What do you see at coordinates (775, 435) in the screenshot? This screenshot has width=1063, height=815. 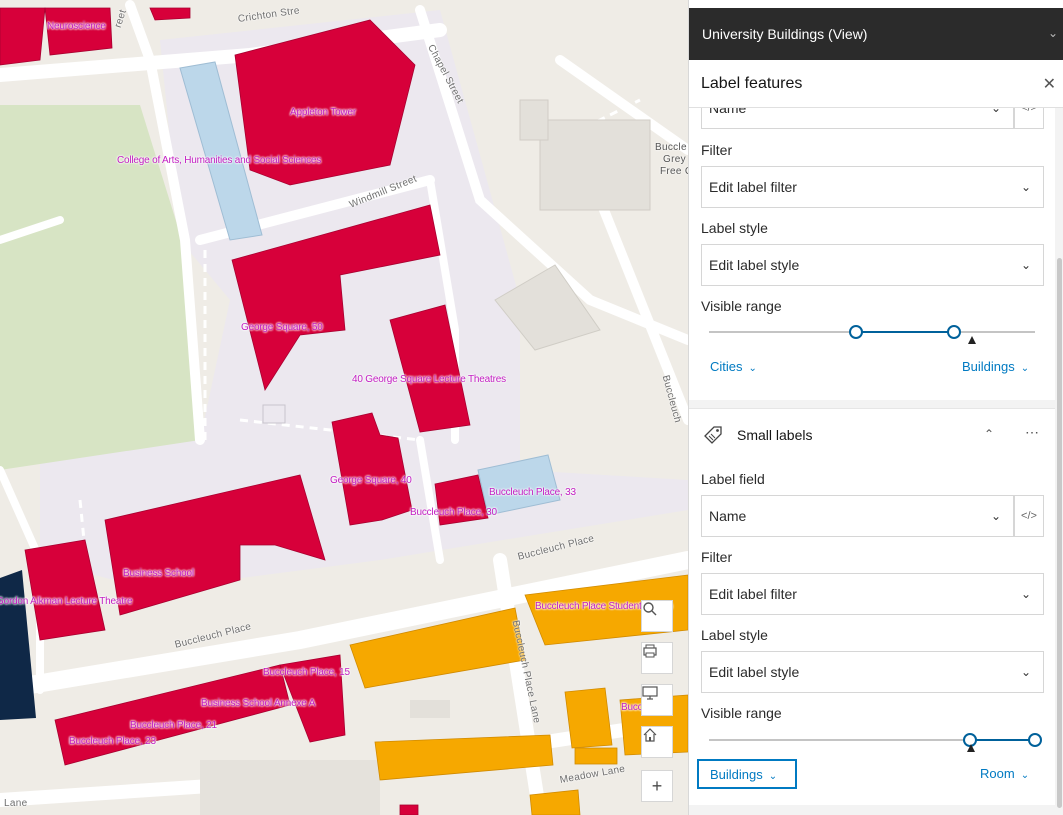 I see `small-labels-title: Small labels` at bounding box center [775, 435].